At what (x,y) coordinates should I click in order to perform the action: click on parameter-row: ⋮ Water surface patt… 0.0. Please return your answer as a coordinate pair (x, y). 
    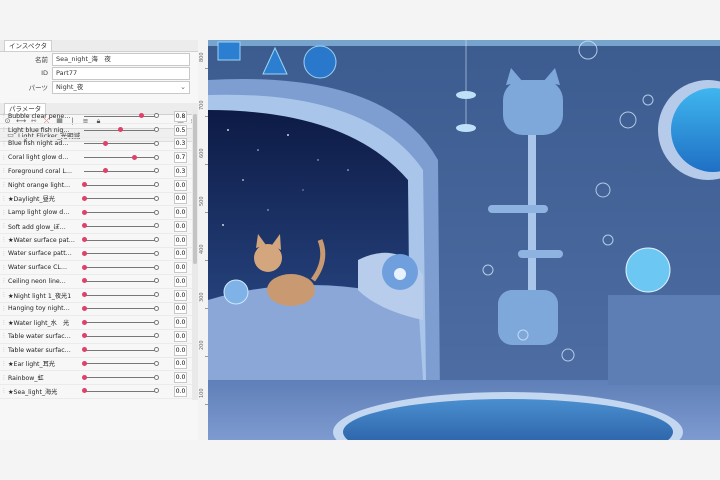
    Looking at the image, I should click on (96, 255).